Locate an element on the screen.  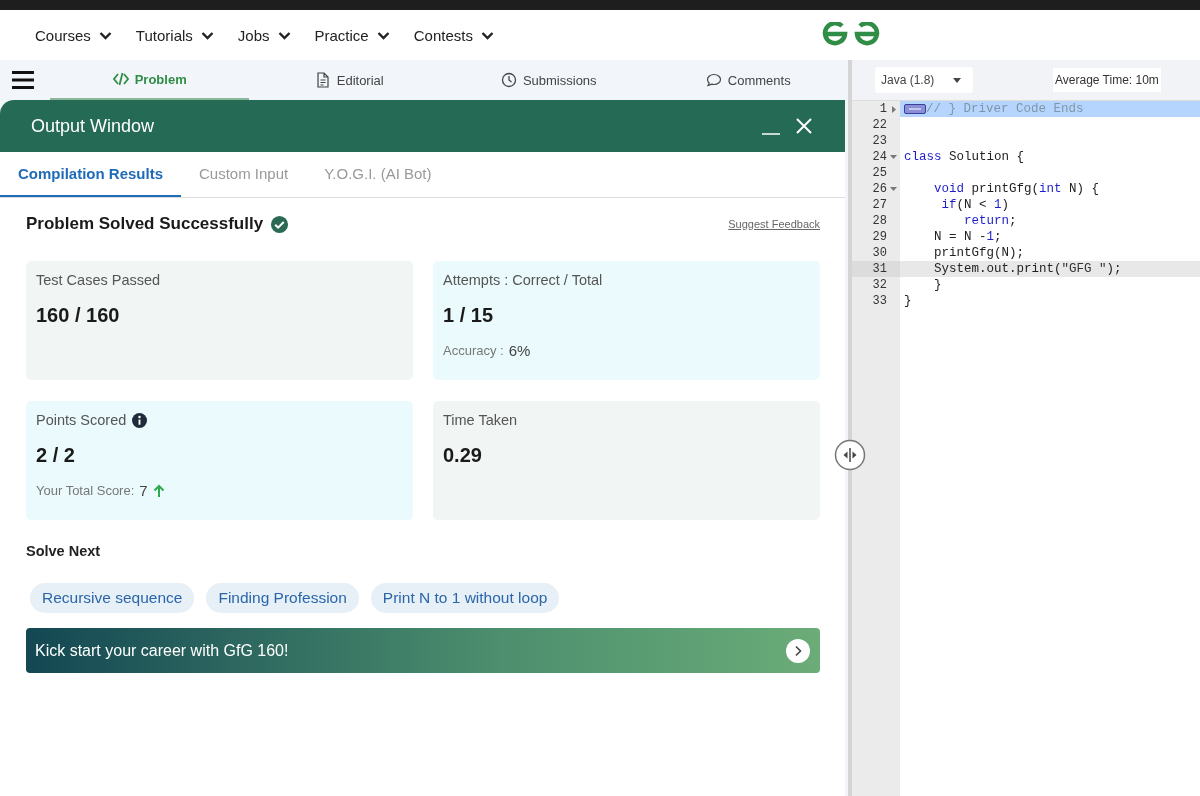
note-value: 6% is located at coordinates (519, 350).